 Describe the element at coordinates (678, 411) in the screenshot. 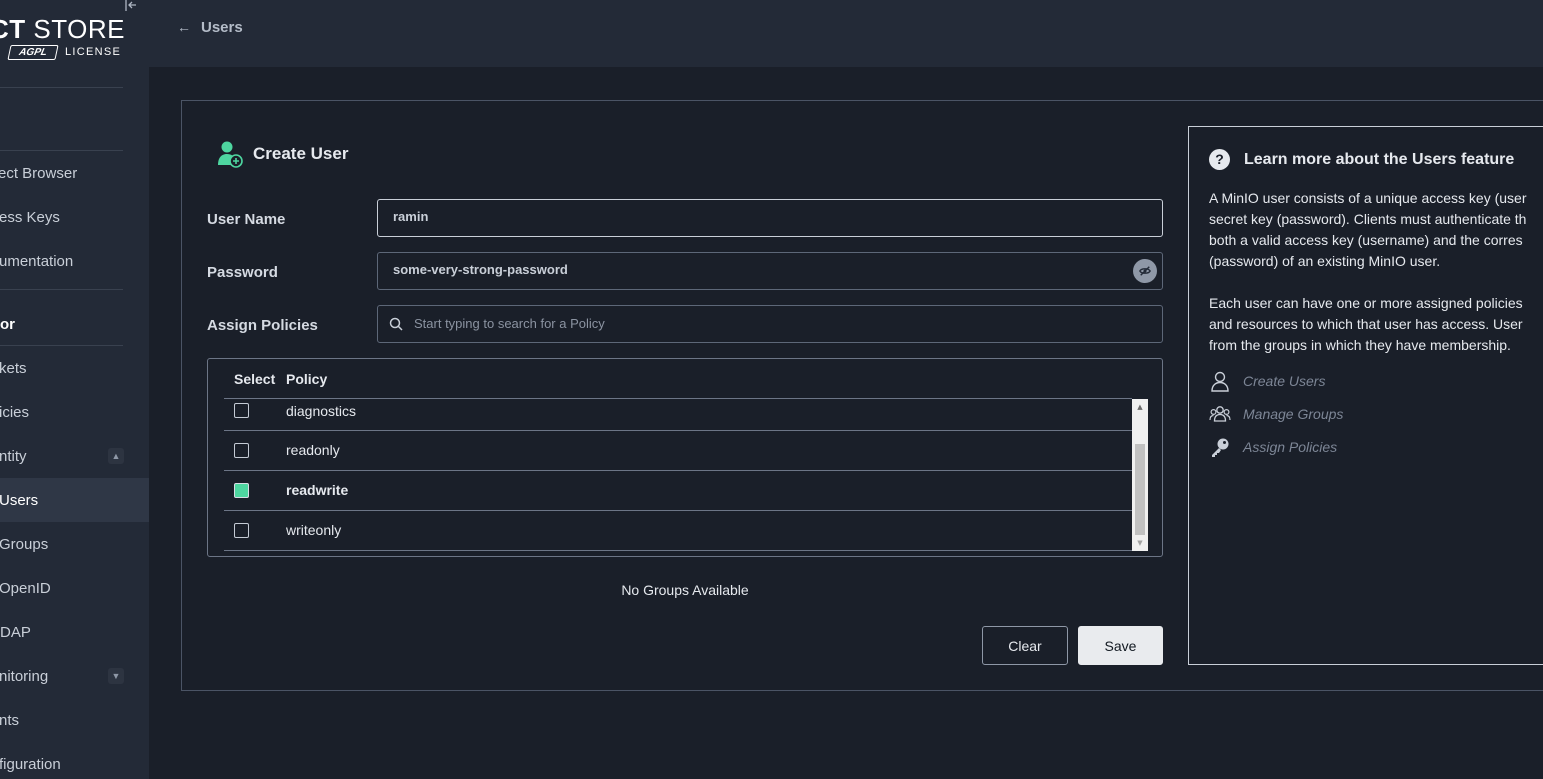

I see `table-row: diagnostics` at that location.